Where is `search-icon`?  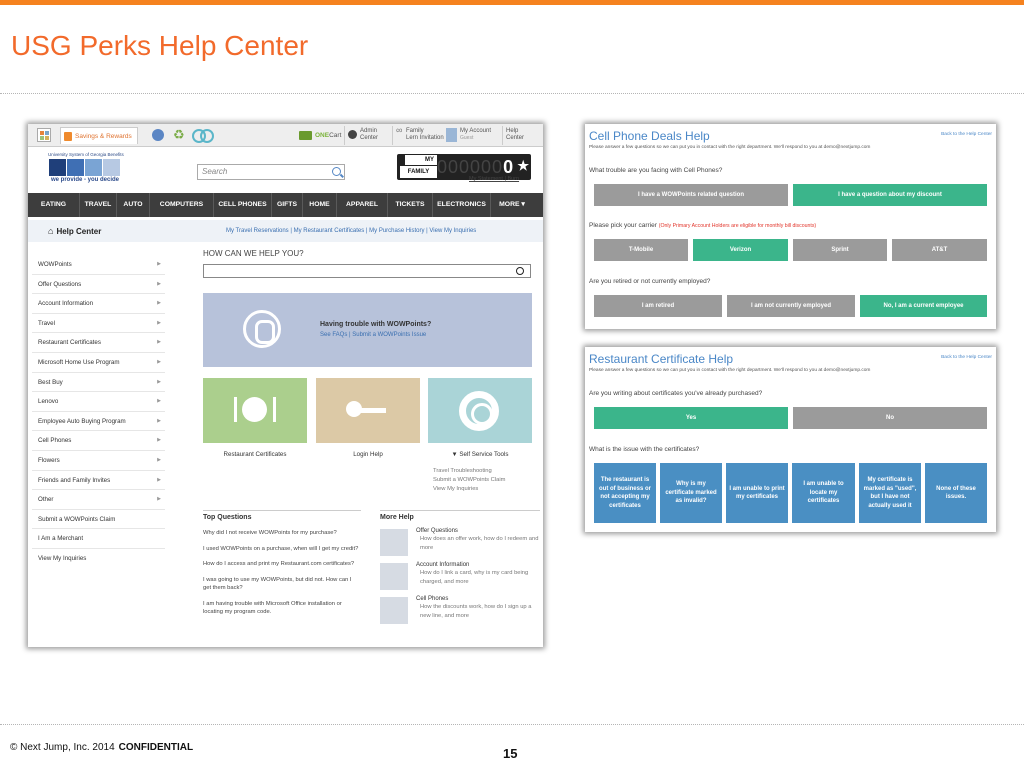
search-icon is located at coordinates (336, 171).